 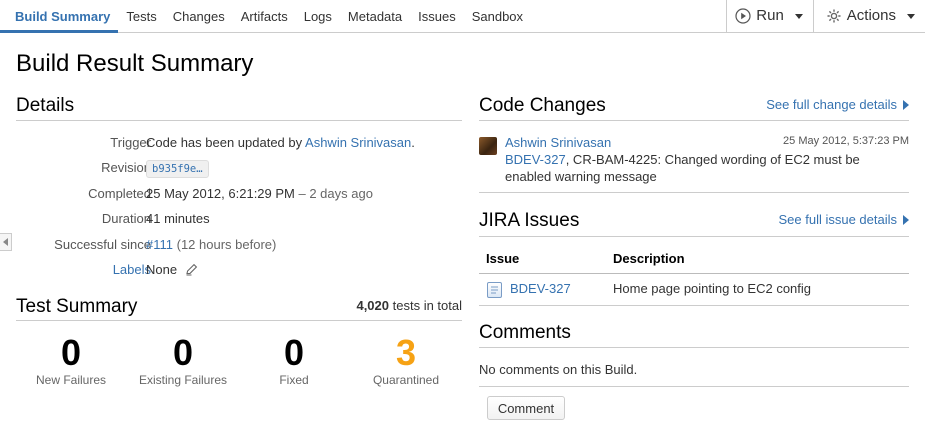 What do you see at coordinates (77, 306) in the screenshot?
I see `test-summary-heading: Test Summary` at bounding box center [77, 306].